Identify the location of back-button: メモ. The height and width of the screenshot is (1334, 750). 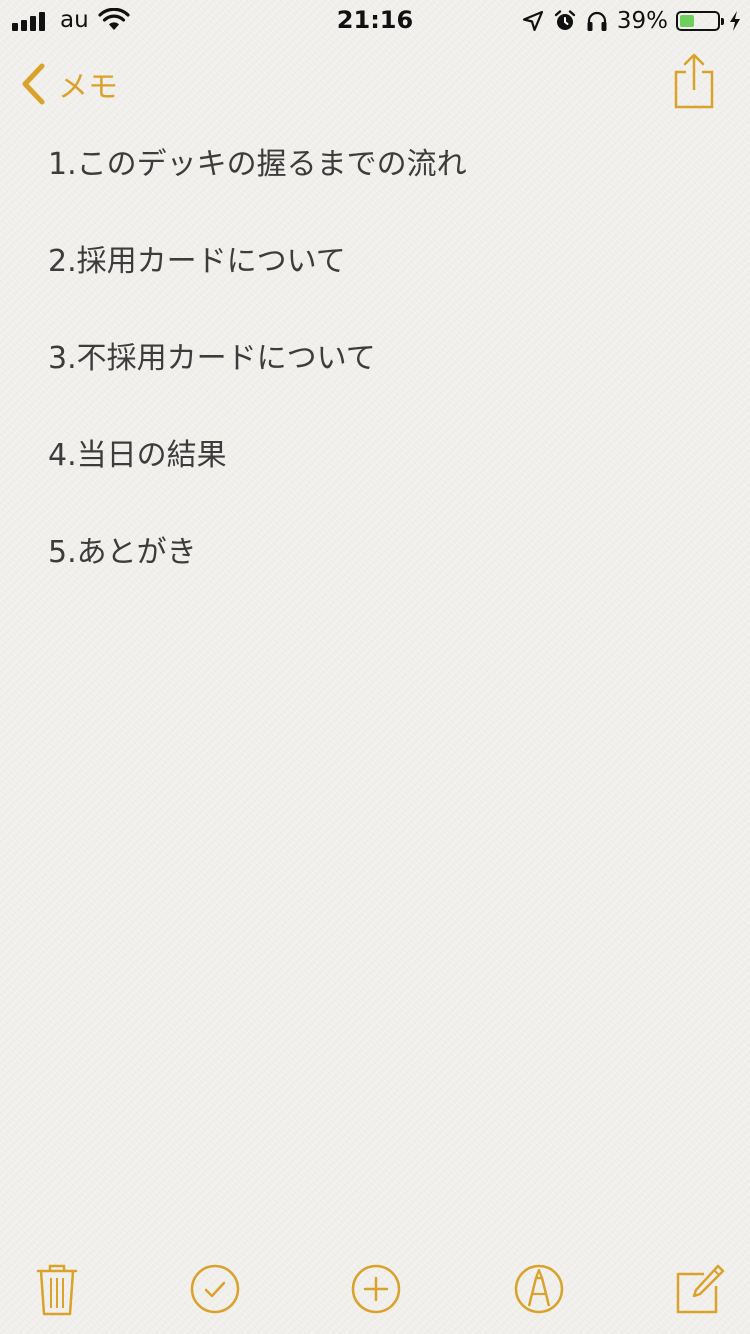
(68, 84).